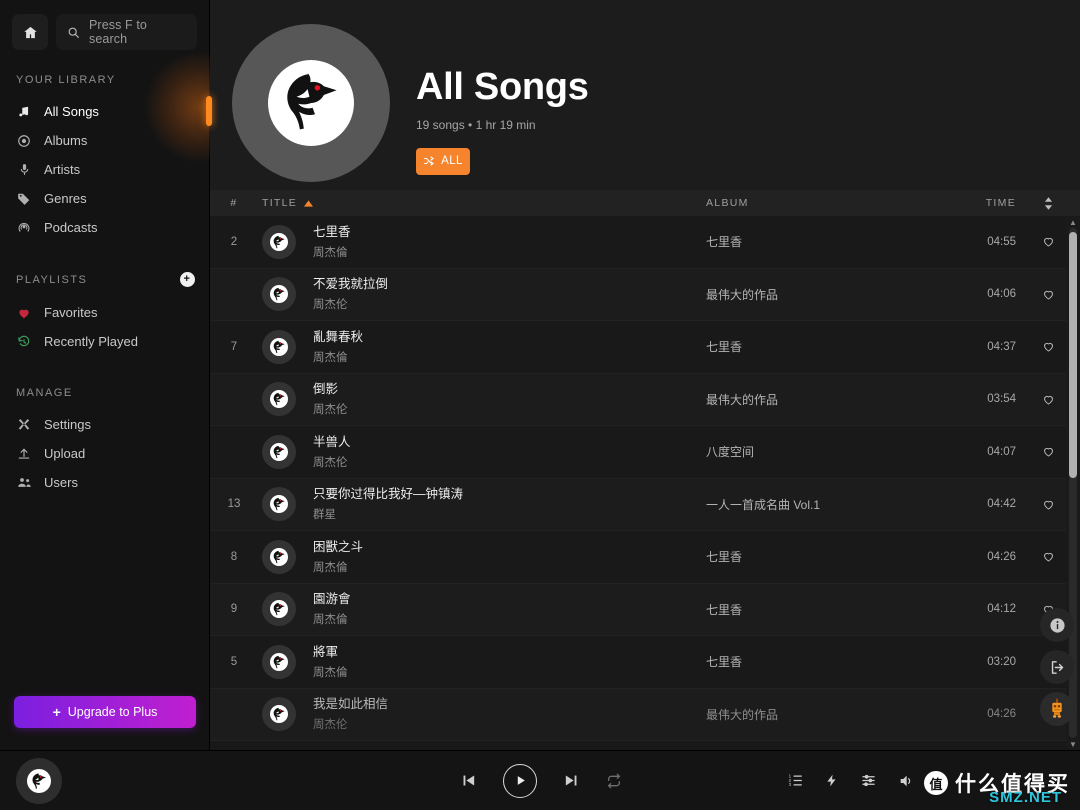 The image size is (1080, 810). Describe the element at coordinates (724, 662) in the screenshot. I see `song-album: 七里香` at that location.